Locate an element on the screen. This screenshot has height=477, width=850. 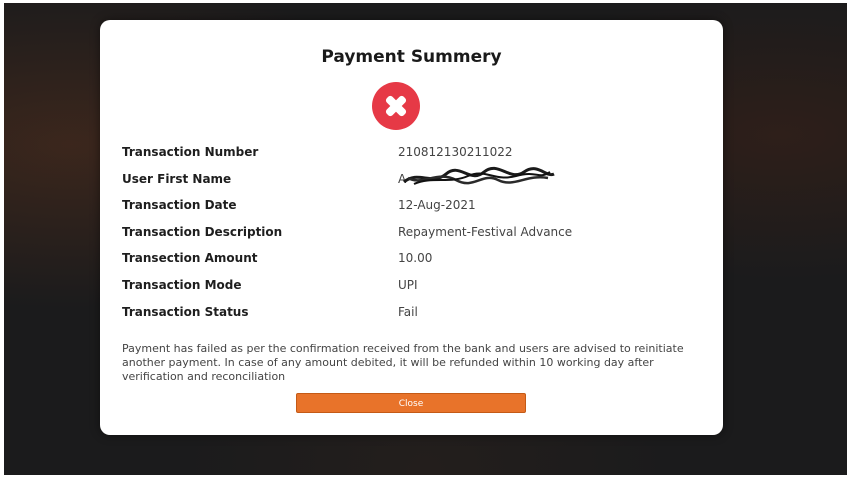
transaction-description-value: Repayment-Festival Advance is located at coordinates (485, 232).